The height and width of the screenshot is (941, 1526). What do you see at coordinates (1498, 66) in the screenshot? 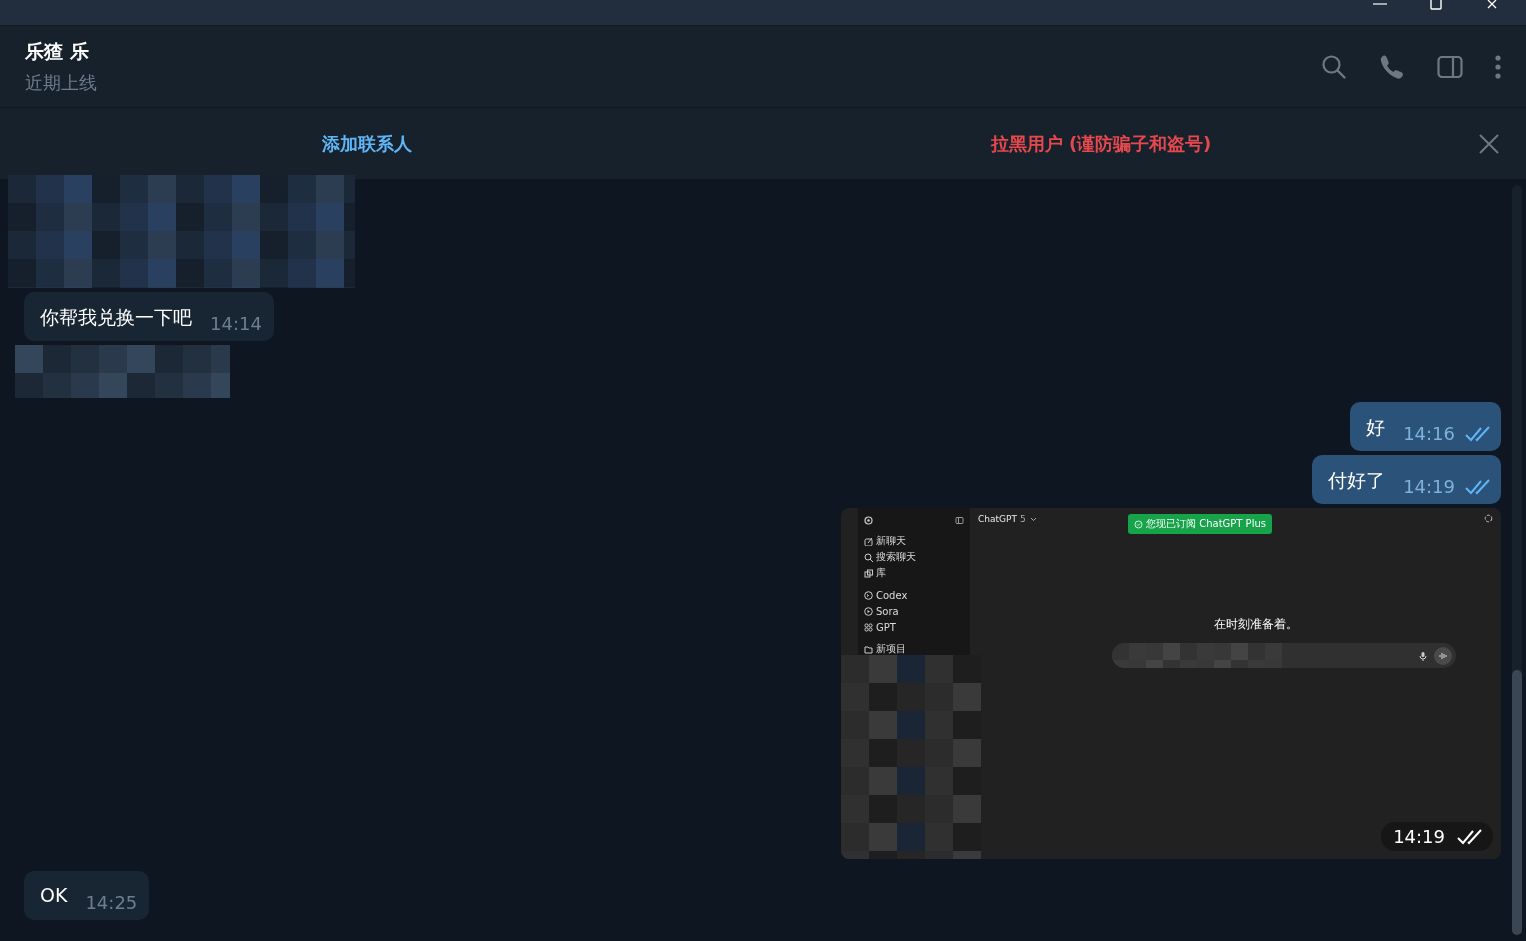
I see `more-icon` at bounding box center [1498, 66].